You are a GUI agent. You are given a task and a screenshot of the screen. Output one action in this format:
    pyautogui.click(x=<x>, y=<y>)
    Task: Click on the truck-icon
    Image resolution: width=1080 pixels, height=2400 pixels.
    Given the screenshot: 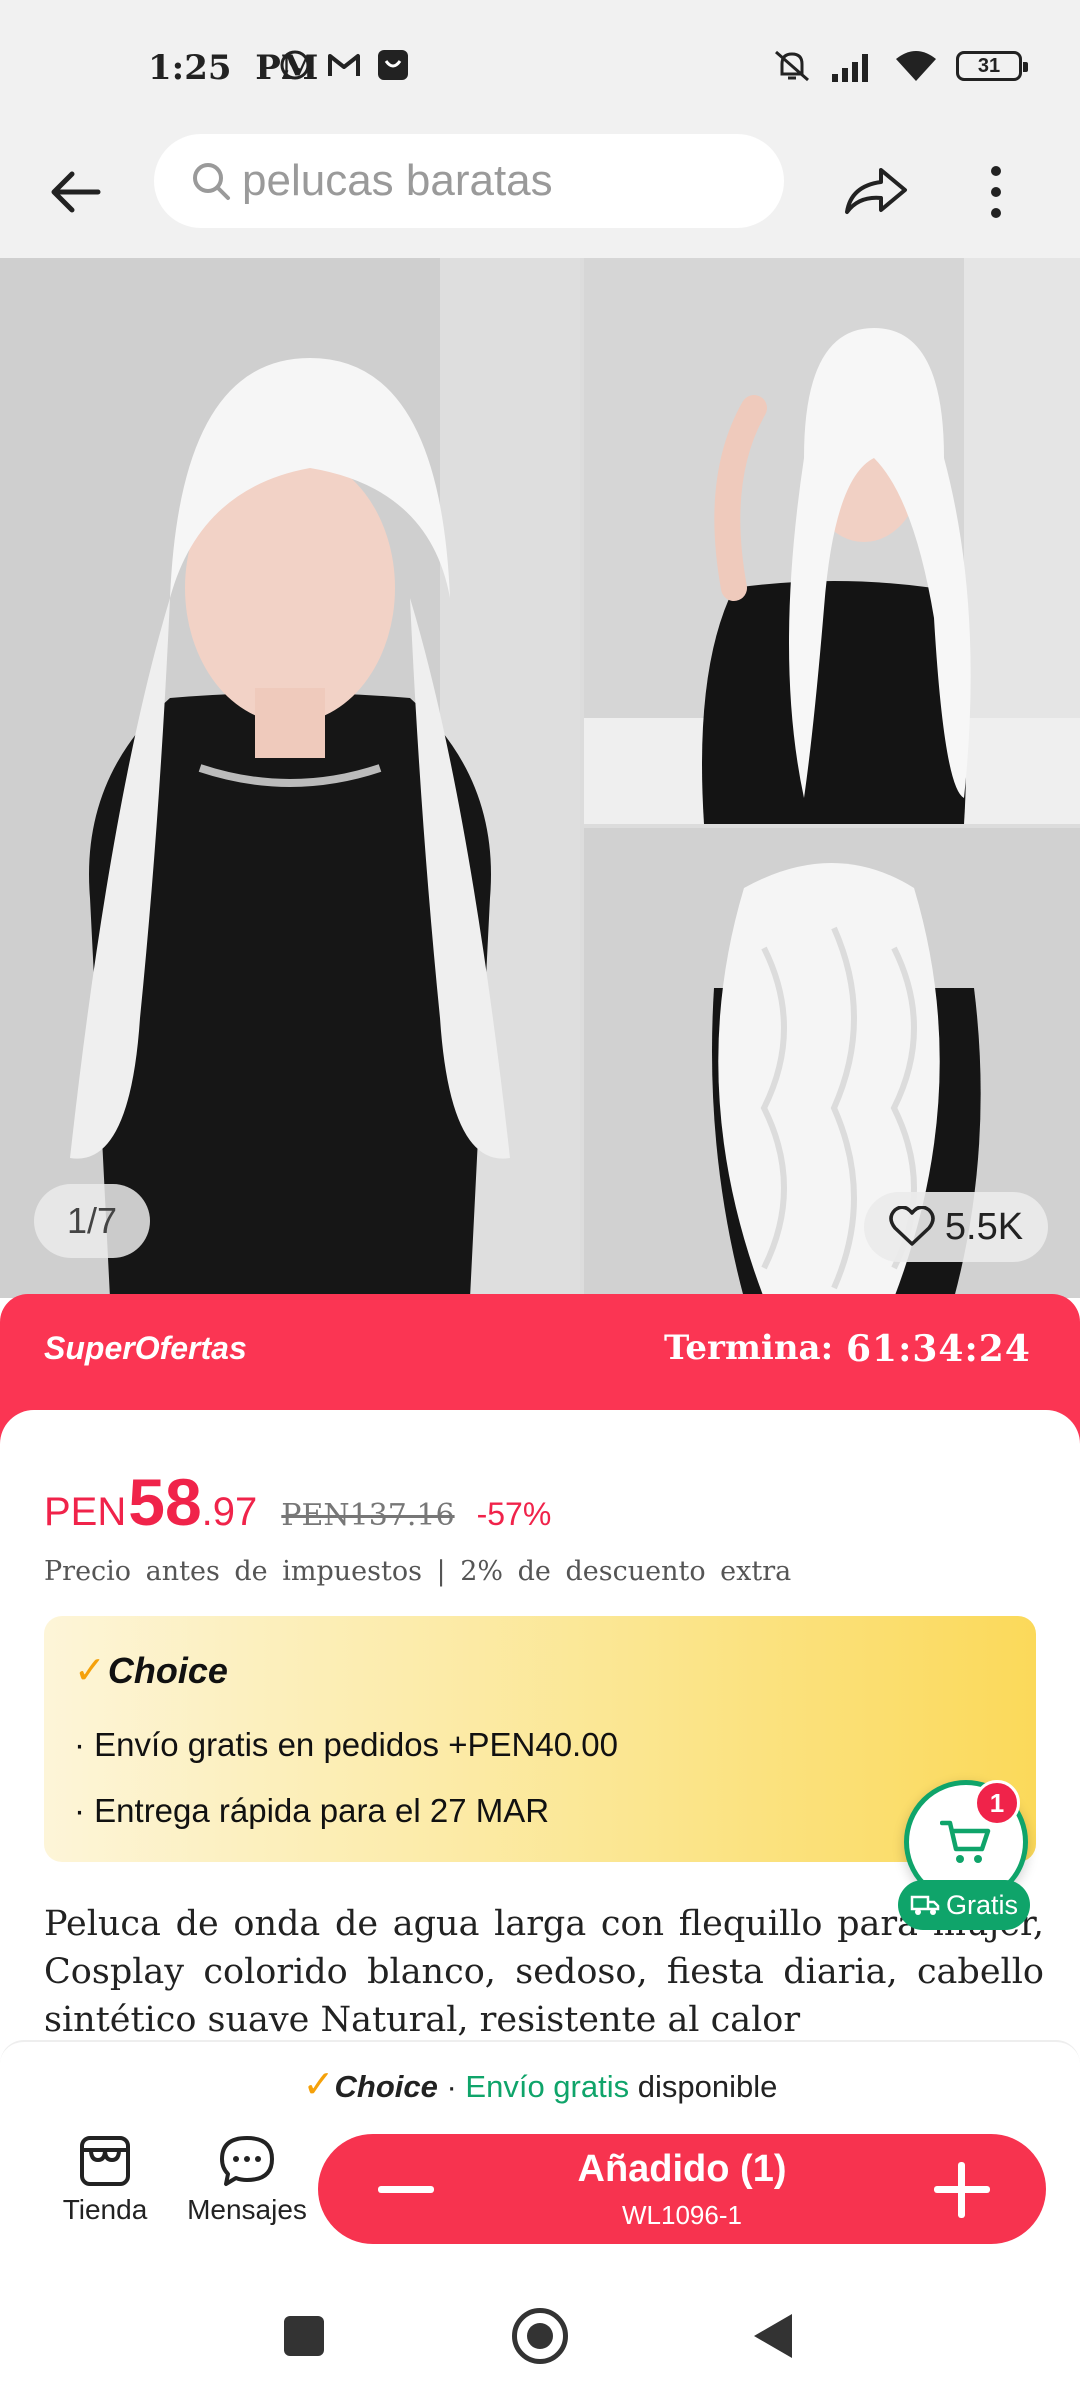 What is the action you would take?
    pyautogui.click(x=925, y=1905)
    